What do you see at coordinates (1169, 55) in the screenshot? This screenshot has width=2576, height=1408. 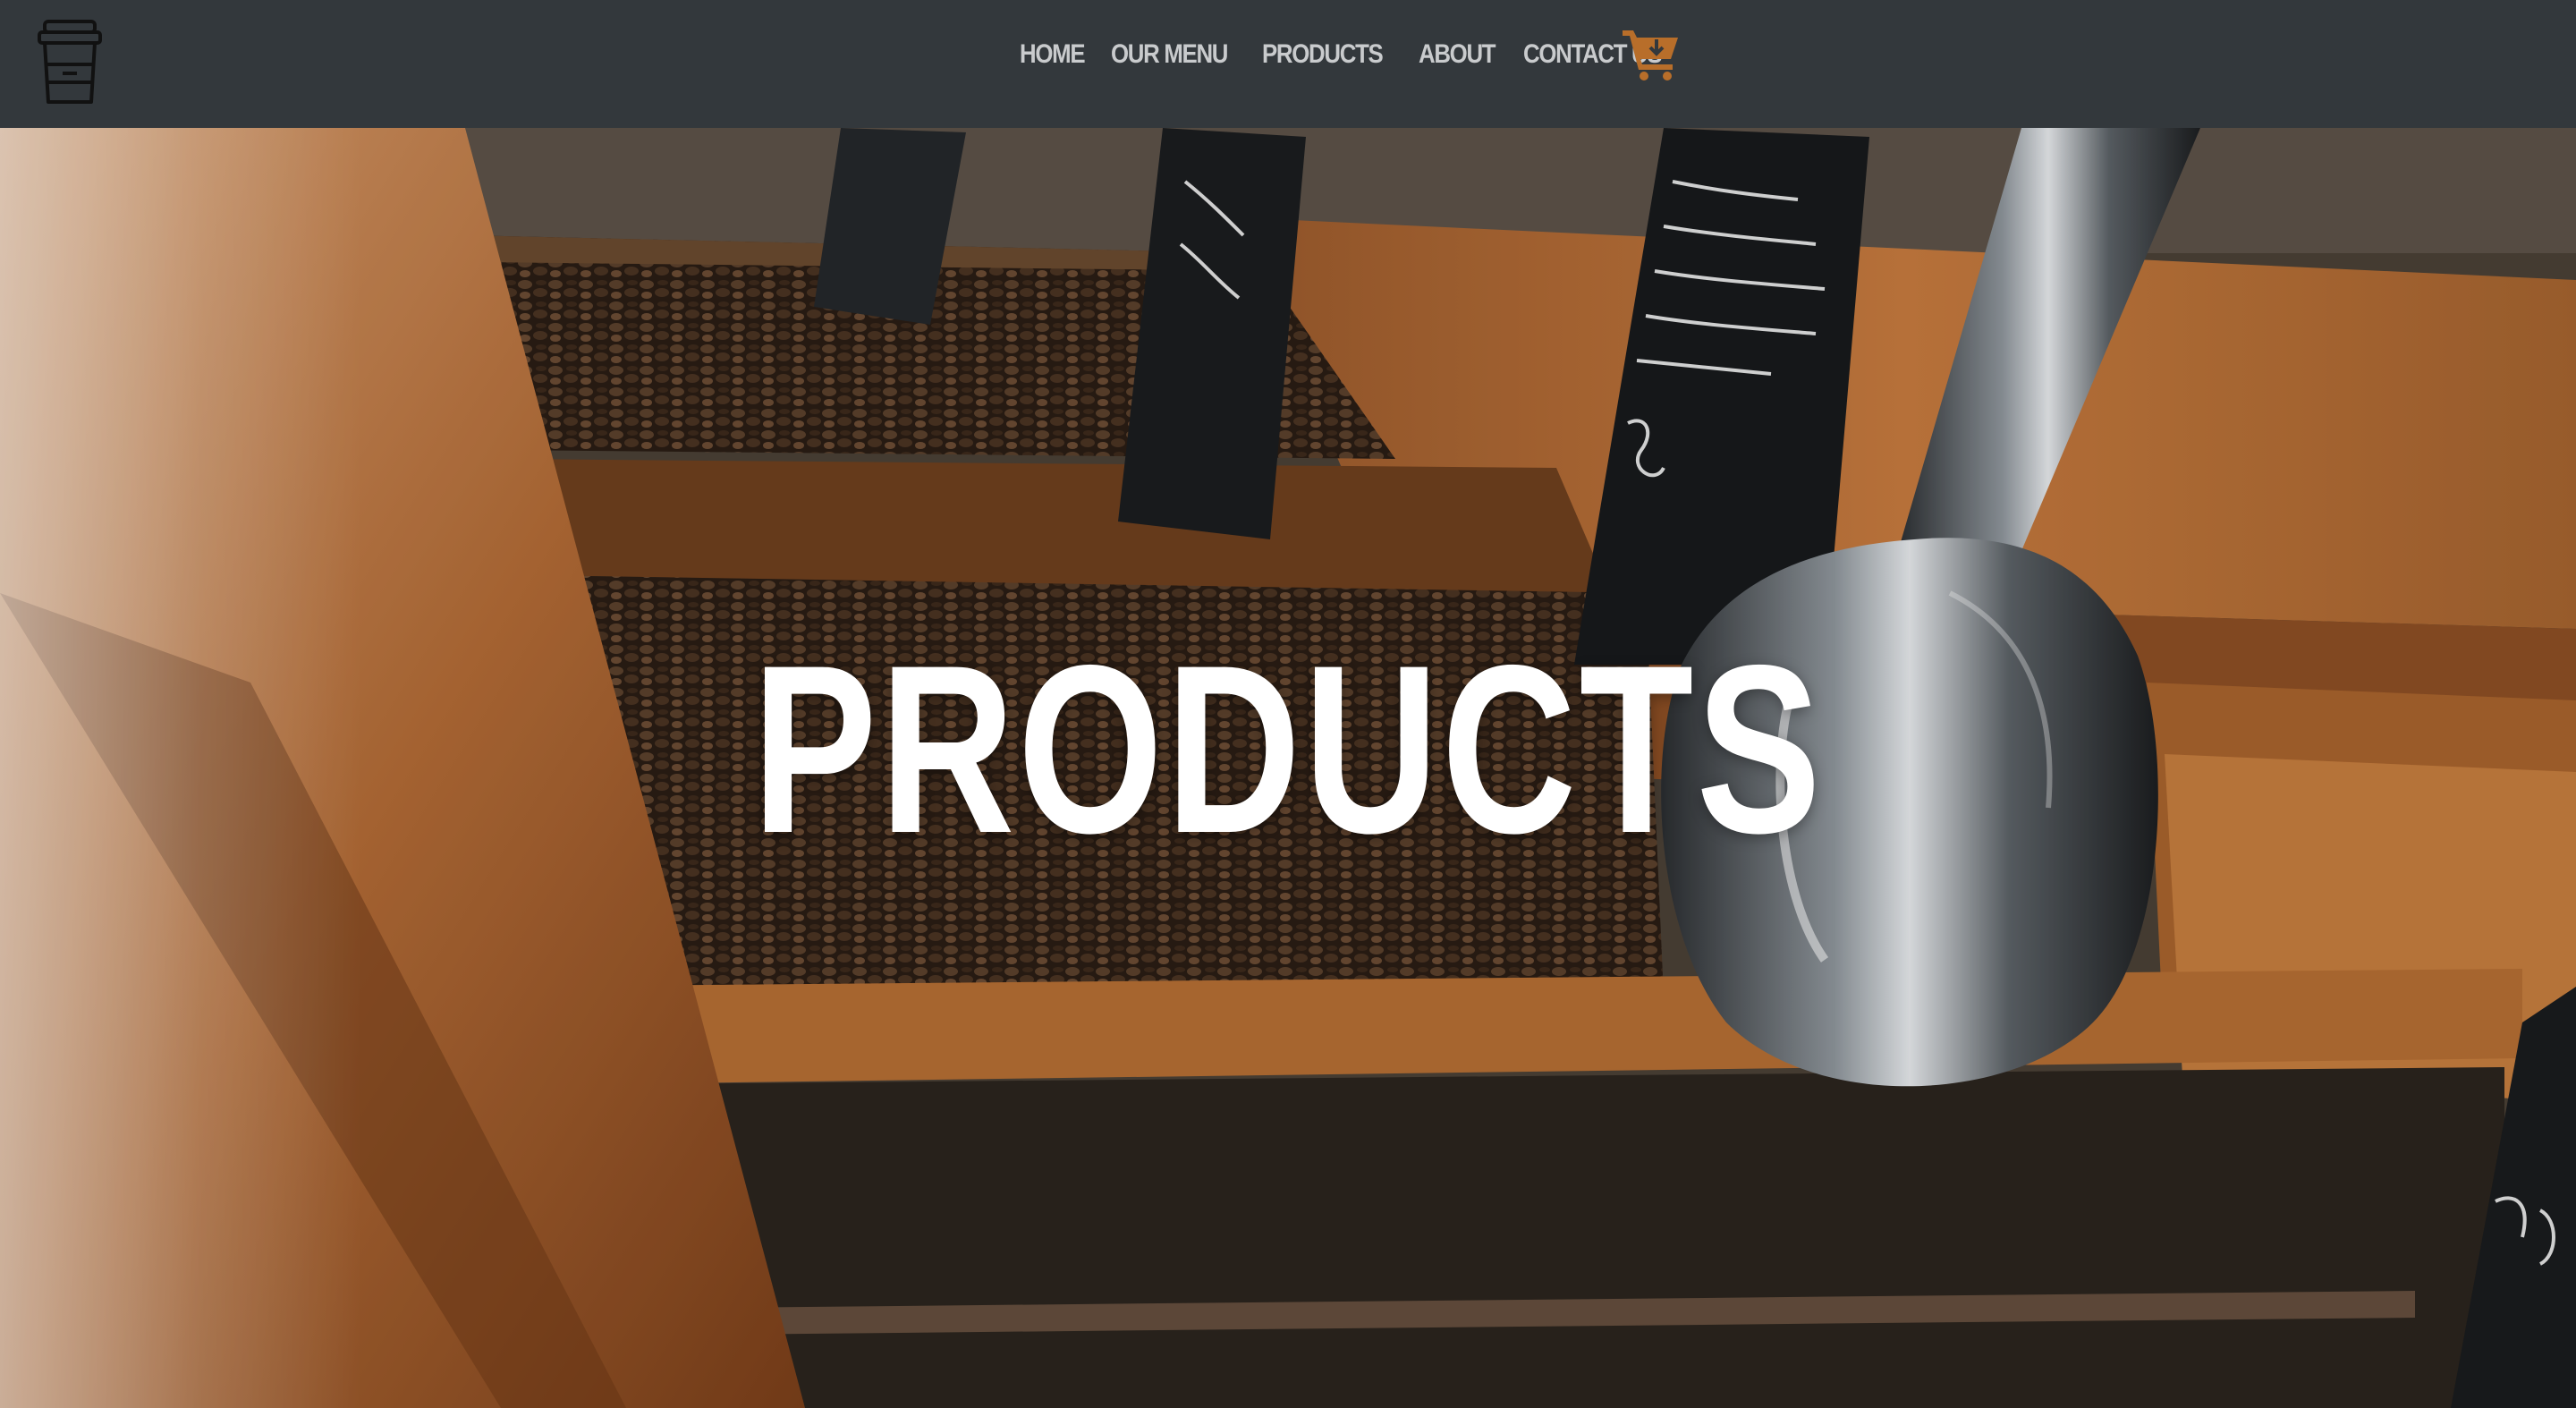 I see `nav-our-menu-link: OUR MENU` at bounding box center [1169, 55].